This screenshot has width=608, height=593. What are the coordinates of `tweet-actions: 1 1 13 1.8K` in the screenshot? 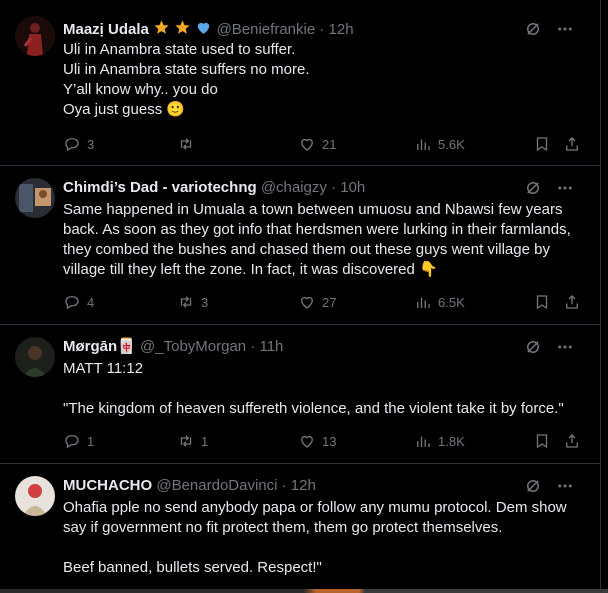 It's located at (325, 441).